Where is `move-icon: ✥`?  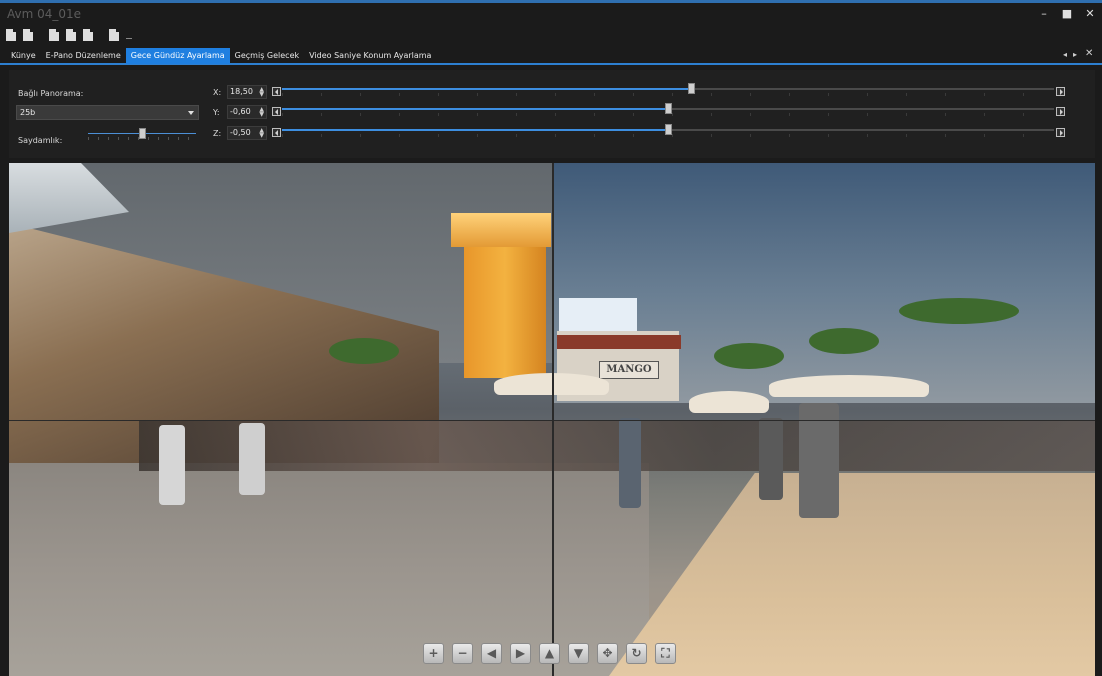 move-icon: ✥ is located at coordinates (607, 653).